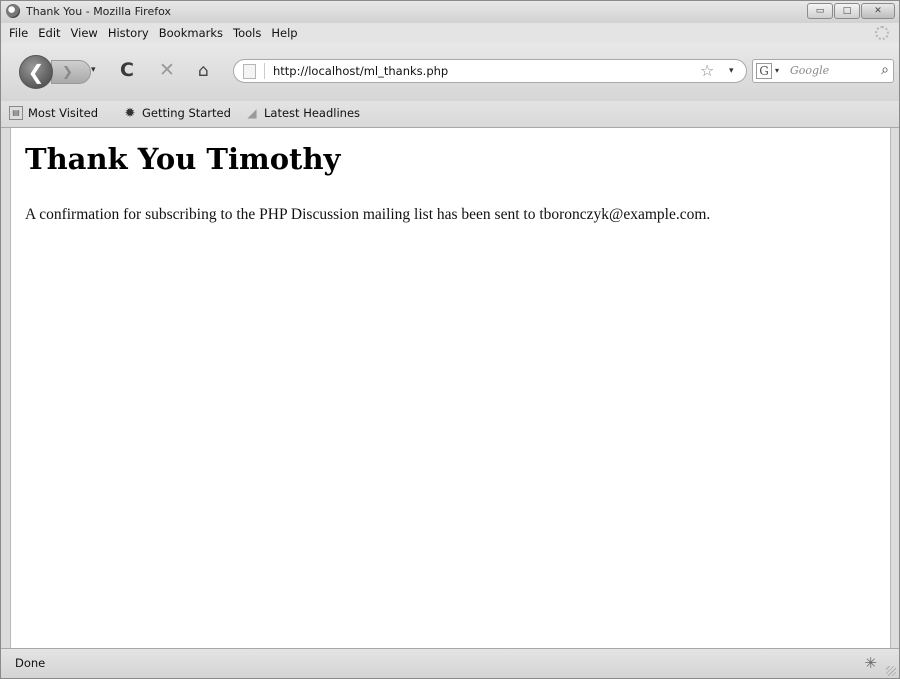  I want to click on window-title: Thank You - Mozilla Firefox, so click(98, 11).